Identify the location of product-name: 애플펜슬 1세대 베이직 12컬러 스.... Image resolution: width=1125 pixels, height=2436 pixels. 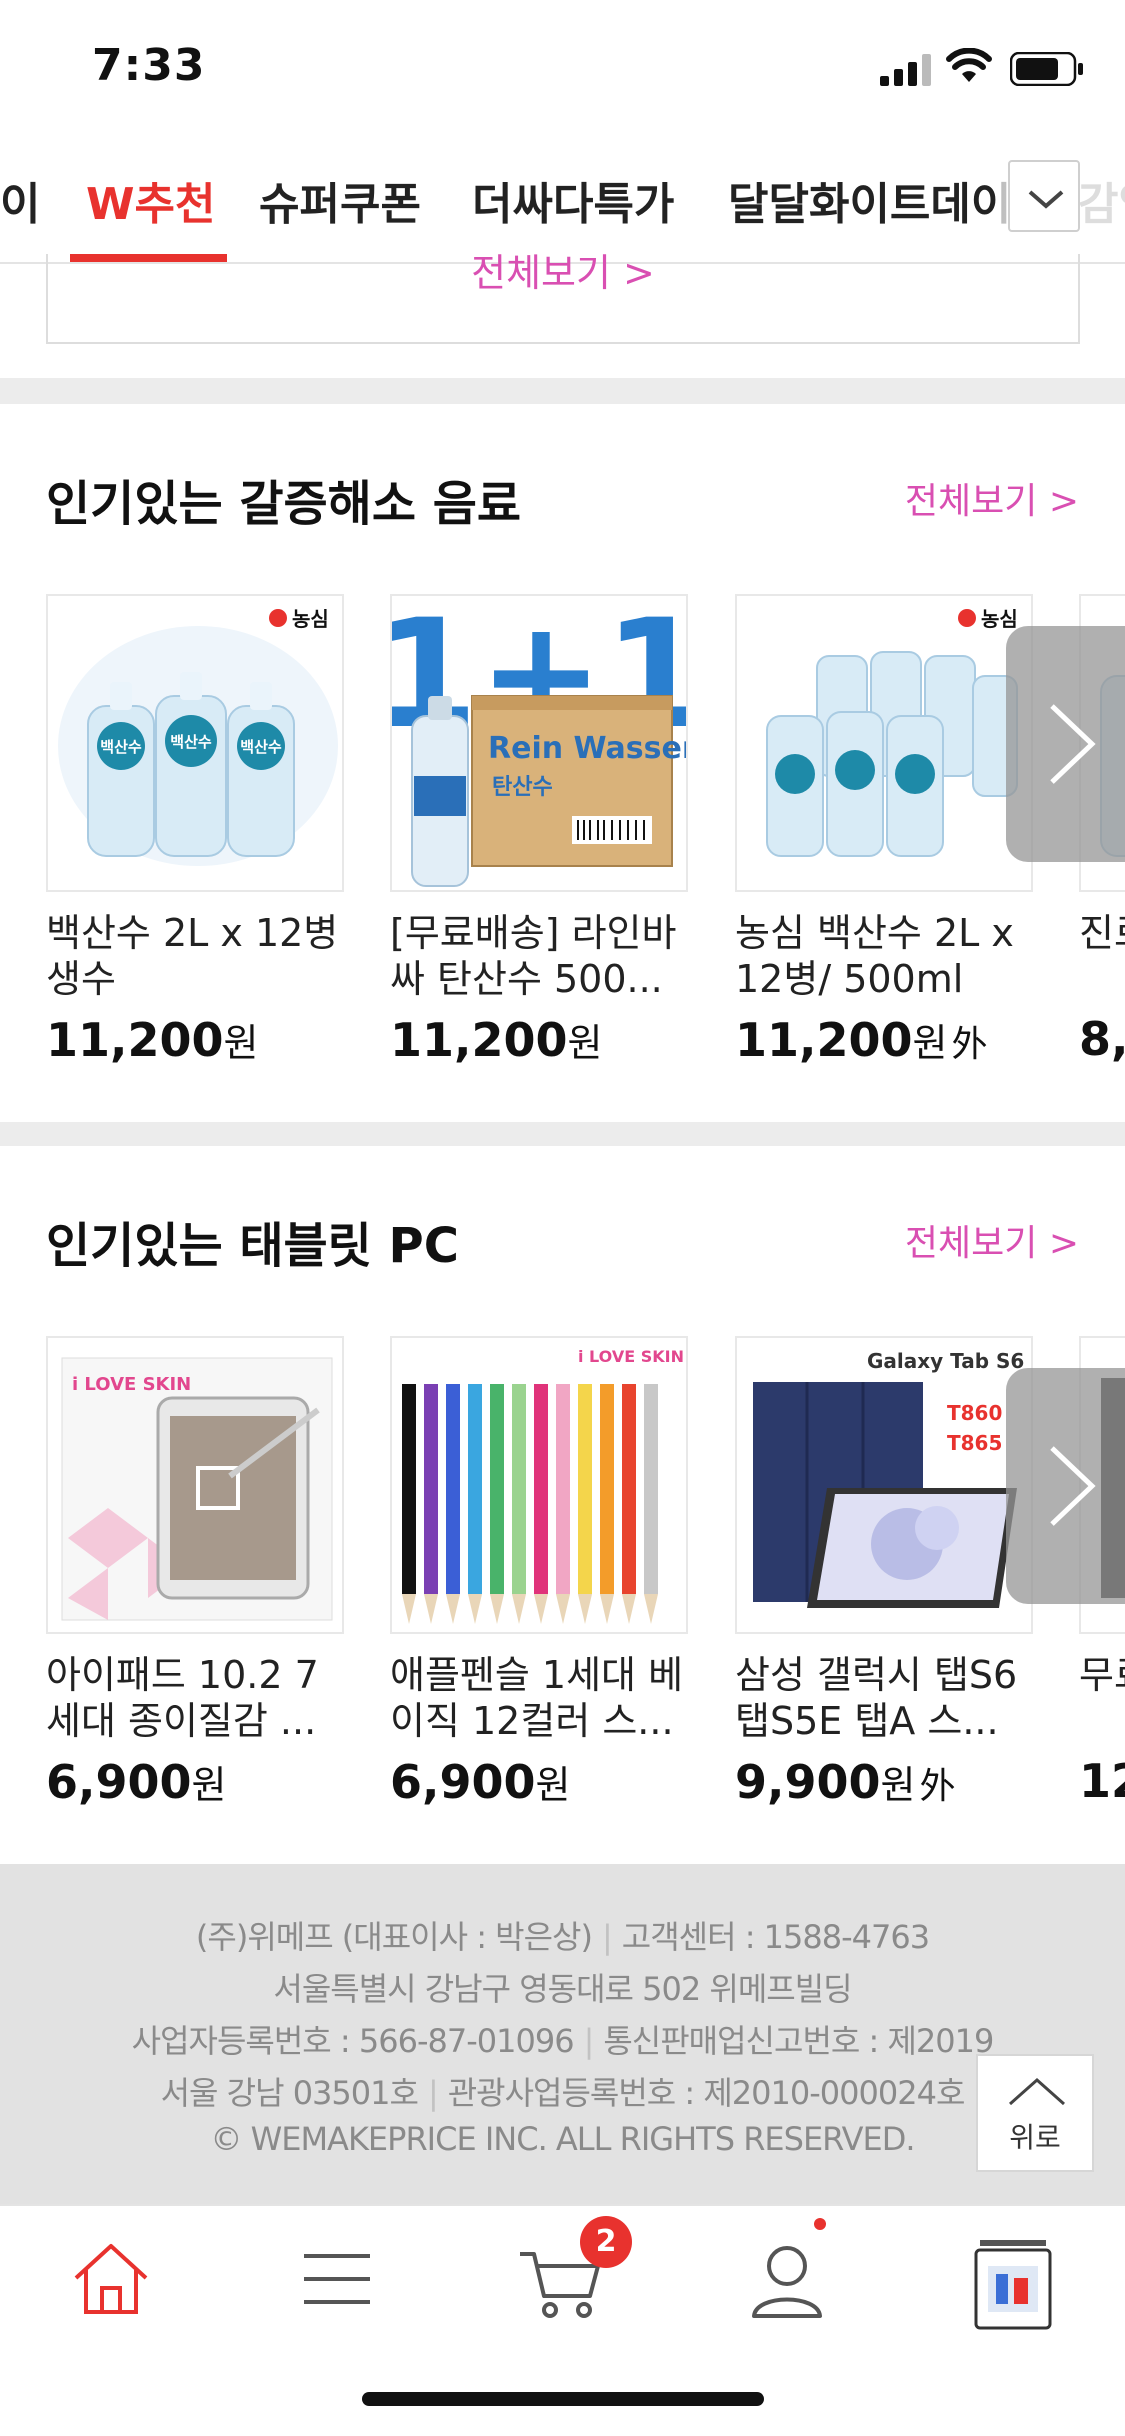
(537, 1698).